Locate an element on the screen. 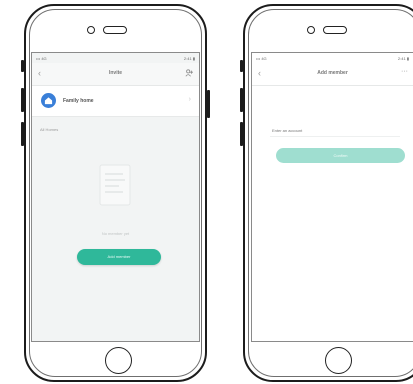 This screenshot has height=384, width=413. empty-state-text: No member yet is located at coordinates (115, 233).